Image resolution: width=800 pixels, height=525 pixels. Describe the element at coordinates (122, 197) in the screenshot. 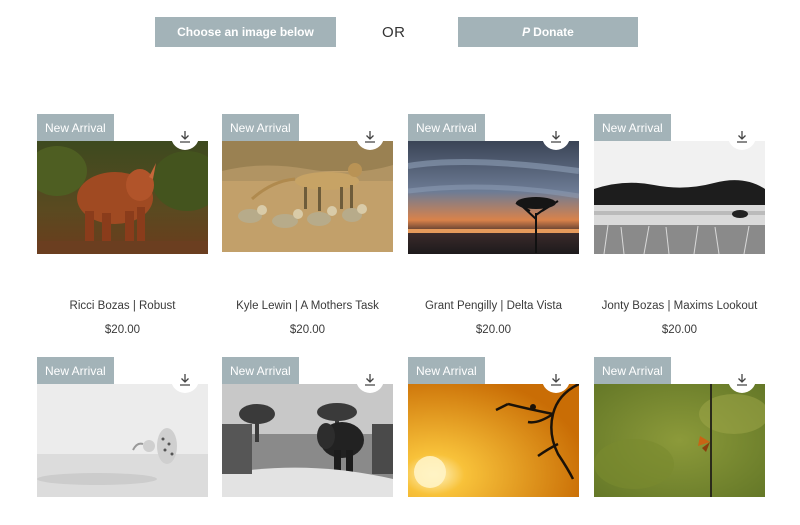

I see `product-image-rhino` at that location.